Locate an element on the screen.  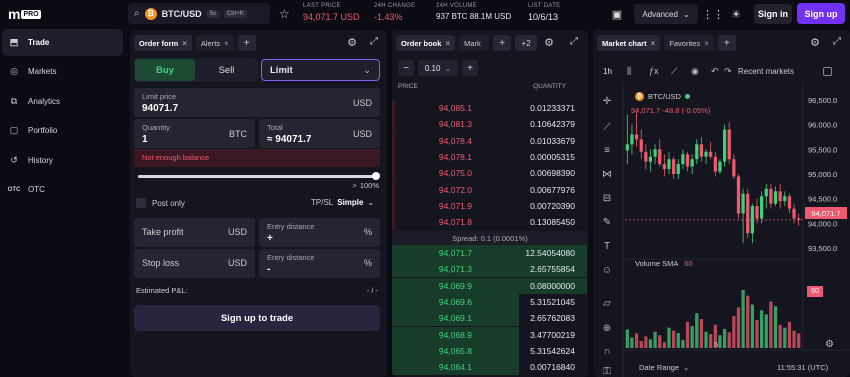
ask-row: 94,078.4 0.01033679 is located at coordinates (489, 140).